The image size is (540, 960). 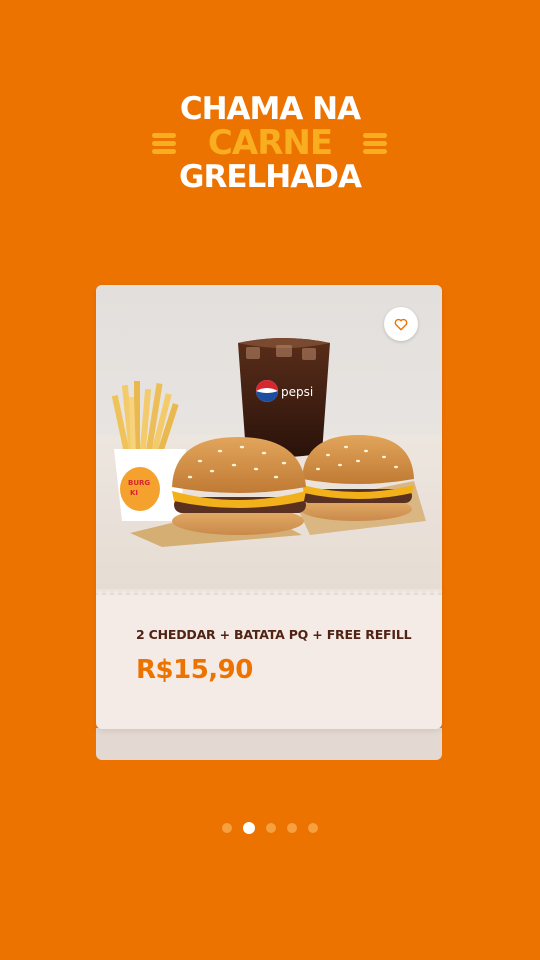 What do you see at coordinates (134, 493) in the screenshot?
I see `svg-text: KI` at bounding box center [134, 493].